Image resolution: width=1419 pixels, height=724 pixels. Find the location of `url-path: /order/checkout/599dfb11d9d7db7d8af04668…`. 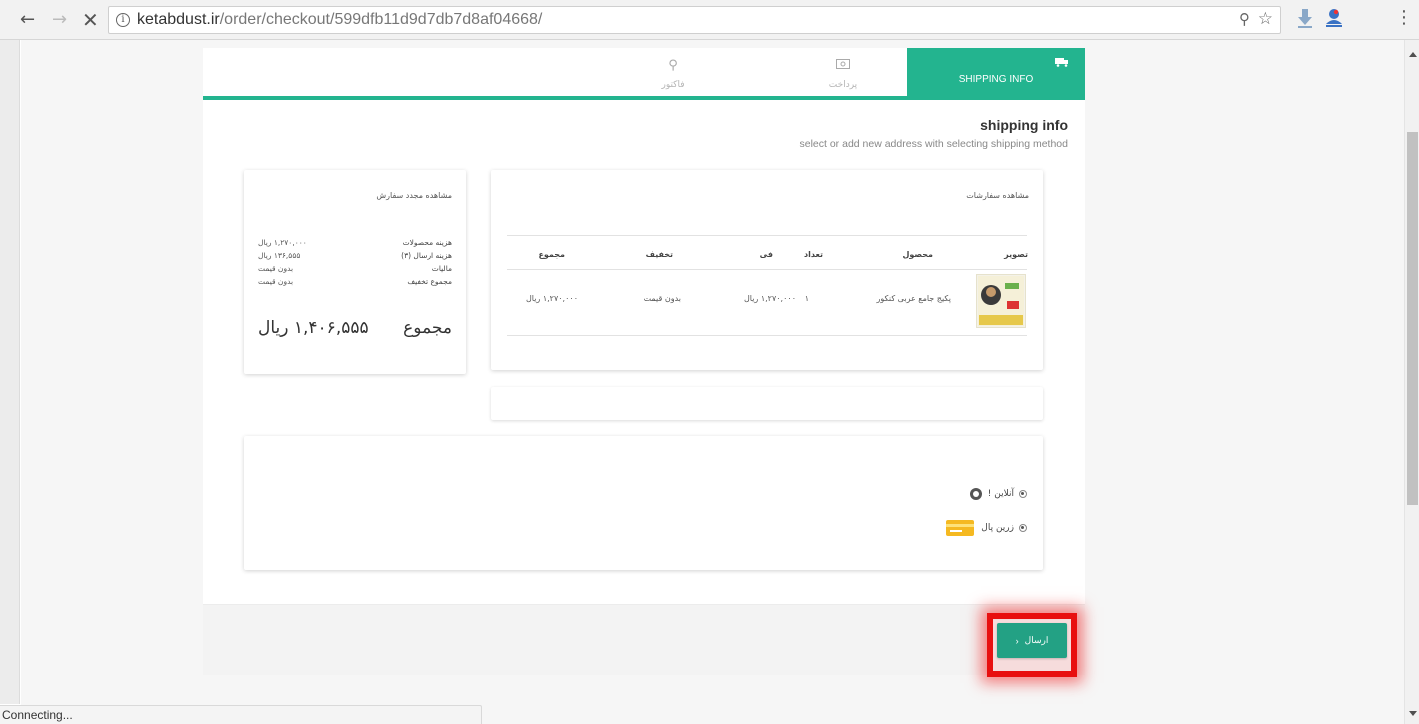

url-path: /order/checkout/599dfb11d9d7db7d8af04668… is located at coordinates (381, 19).